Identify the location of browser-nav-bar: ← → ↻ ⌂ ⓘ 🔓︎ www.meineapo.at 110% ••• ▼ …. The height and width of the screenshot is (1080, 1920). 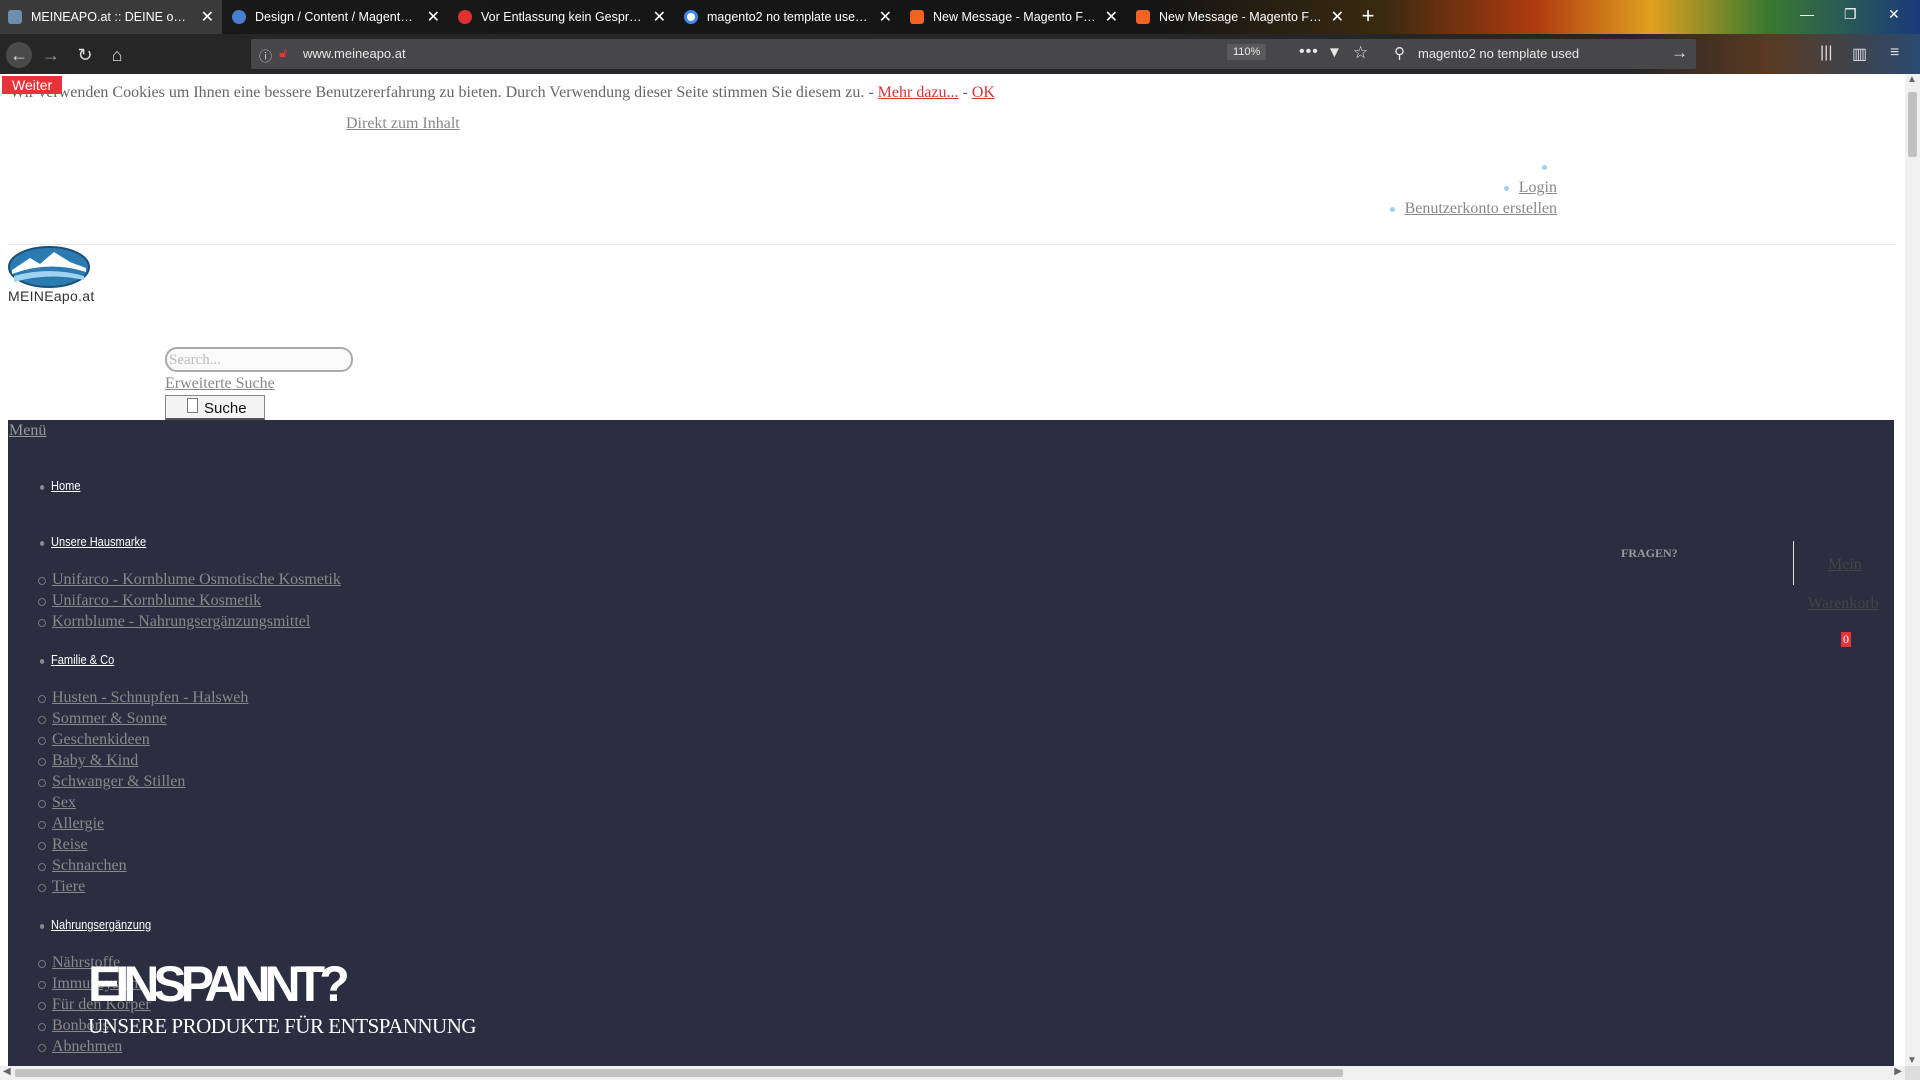
(960, 54).